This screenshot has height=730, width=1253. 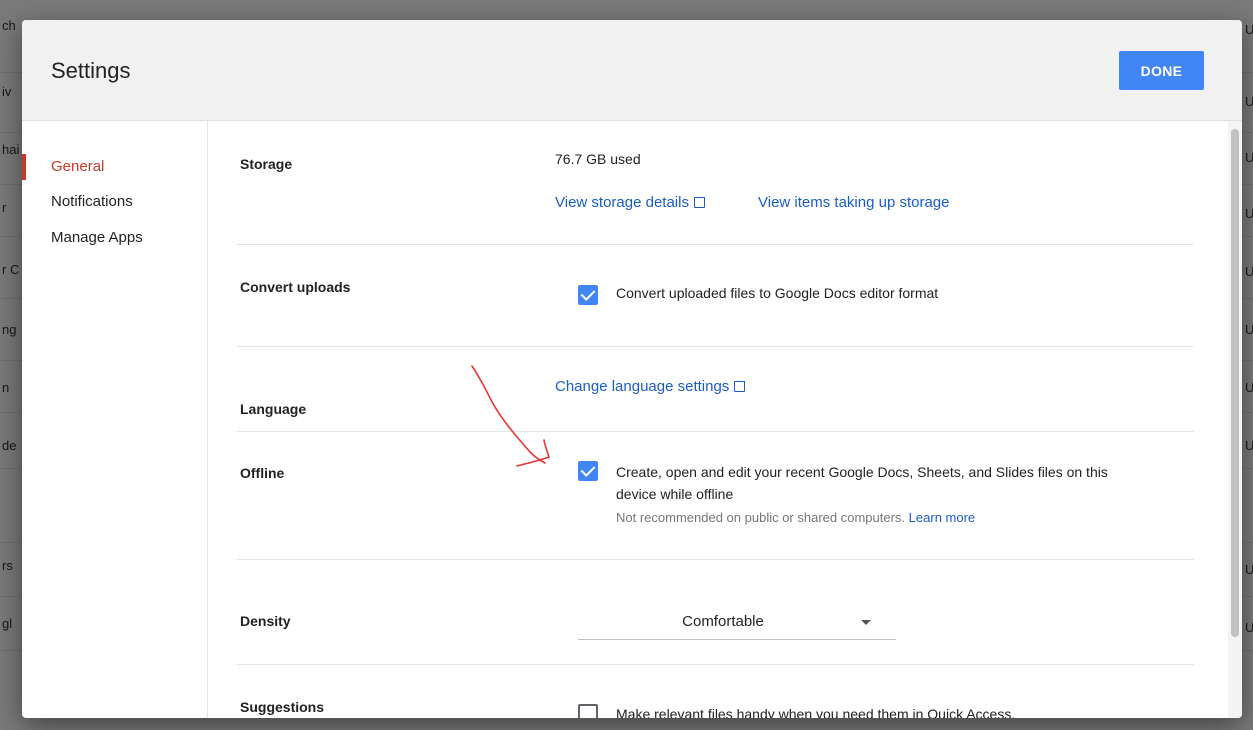 I want to click on language-label: Language, so click(x=273, y=409).